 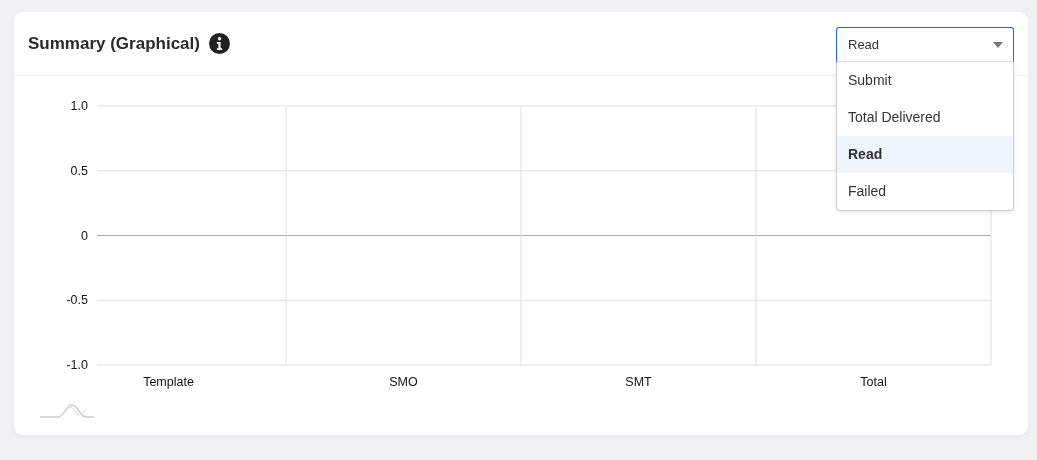 I want to click on axis-tick-label: -1.0, so click(x=77, y=365).